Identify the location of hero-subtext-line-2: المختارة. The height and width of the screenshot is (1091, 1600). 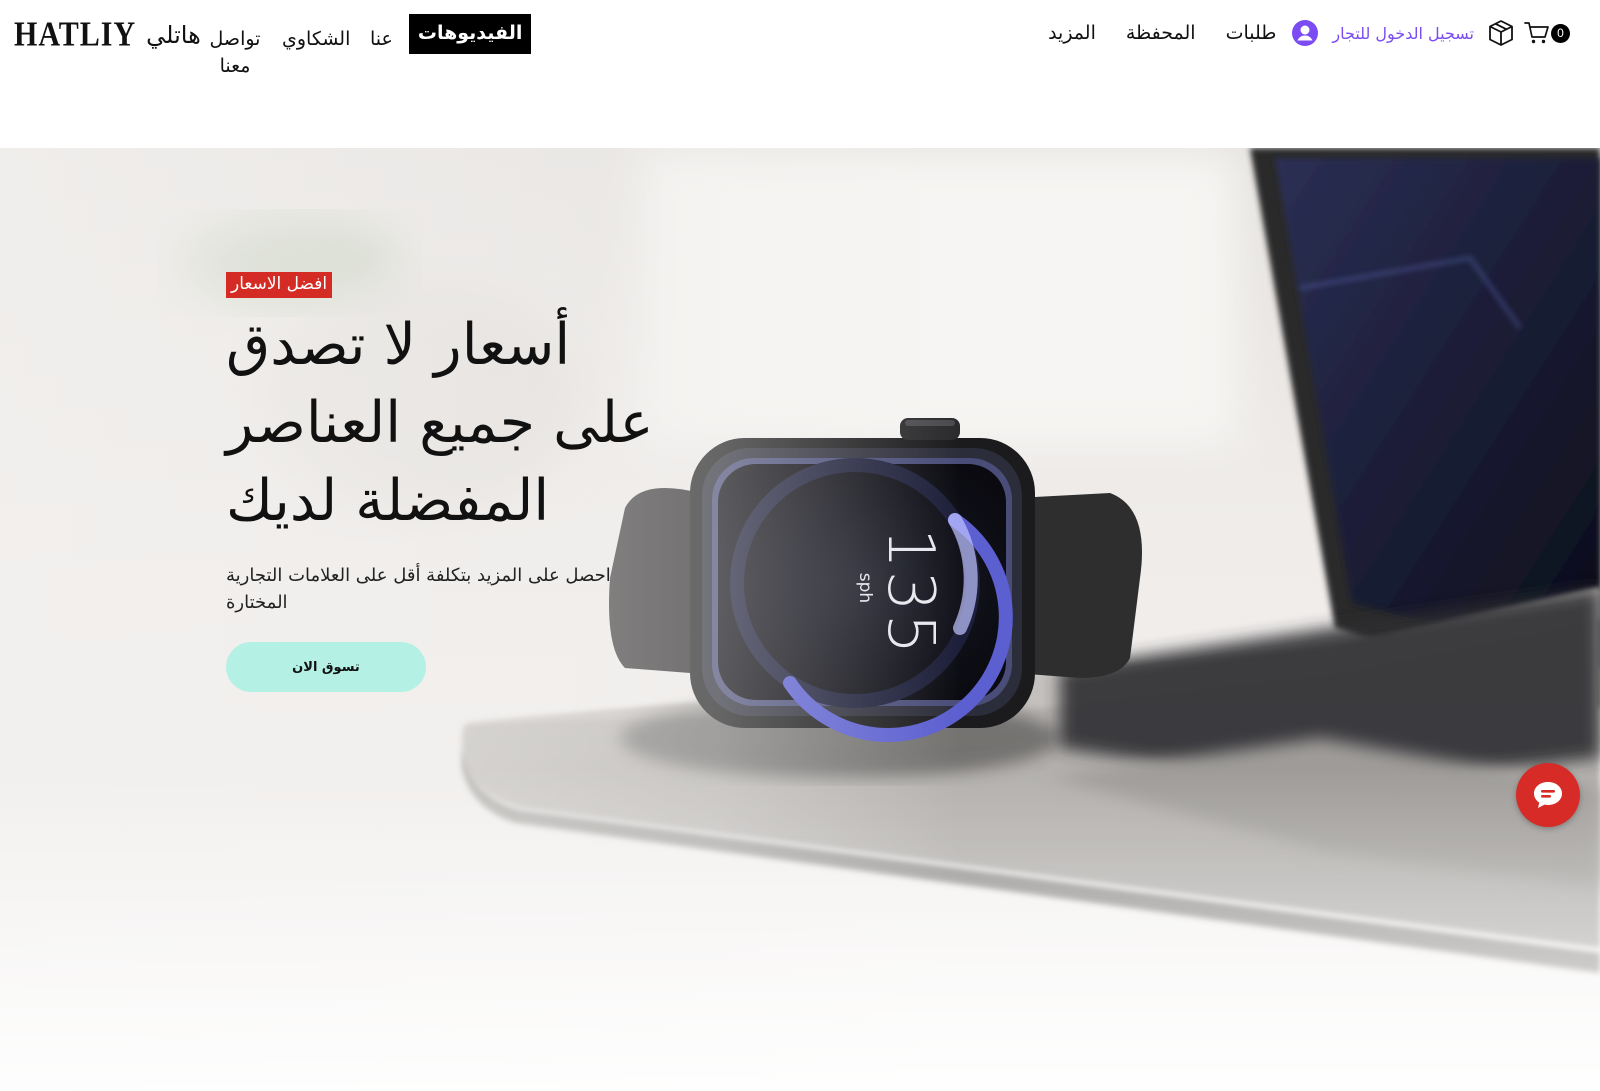
(257, 602).